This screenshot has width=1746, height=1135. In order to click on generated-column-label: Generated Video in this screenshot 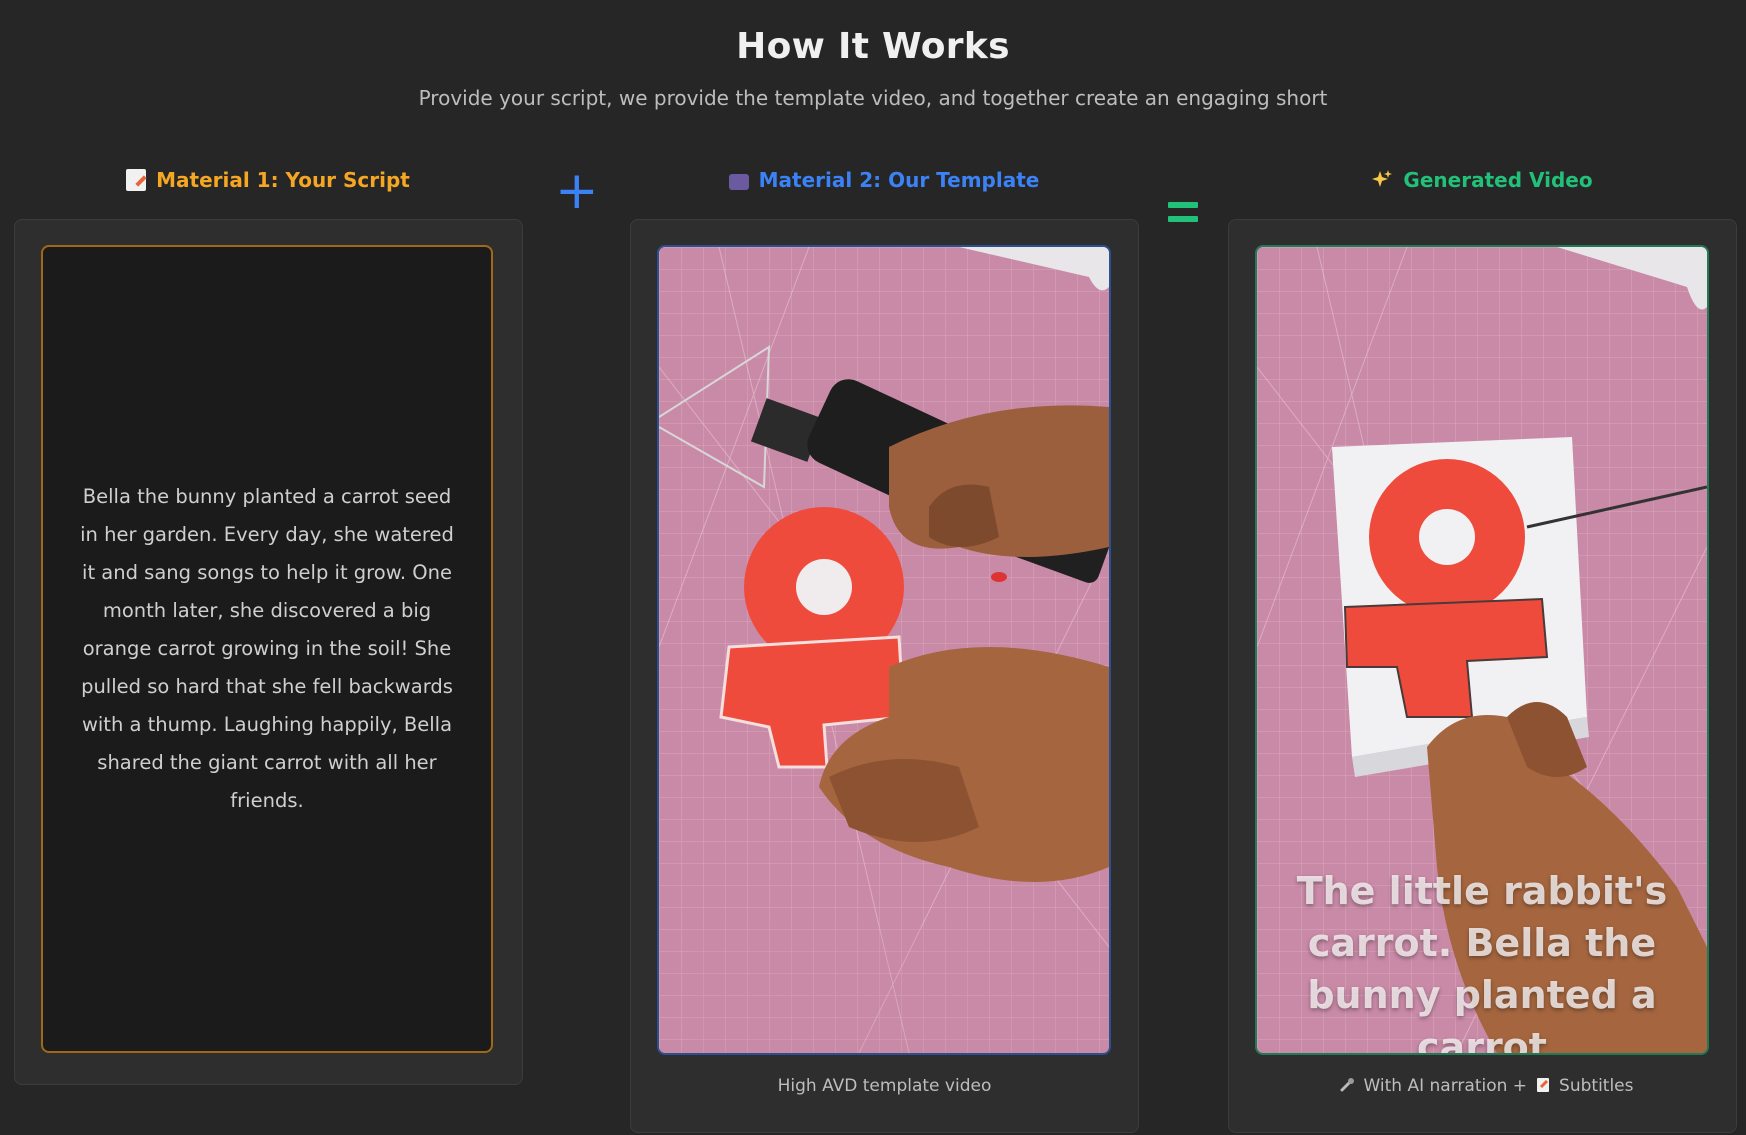, I will do `click(1482, 180)`.